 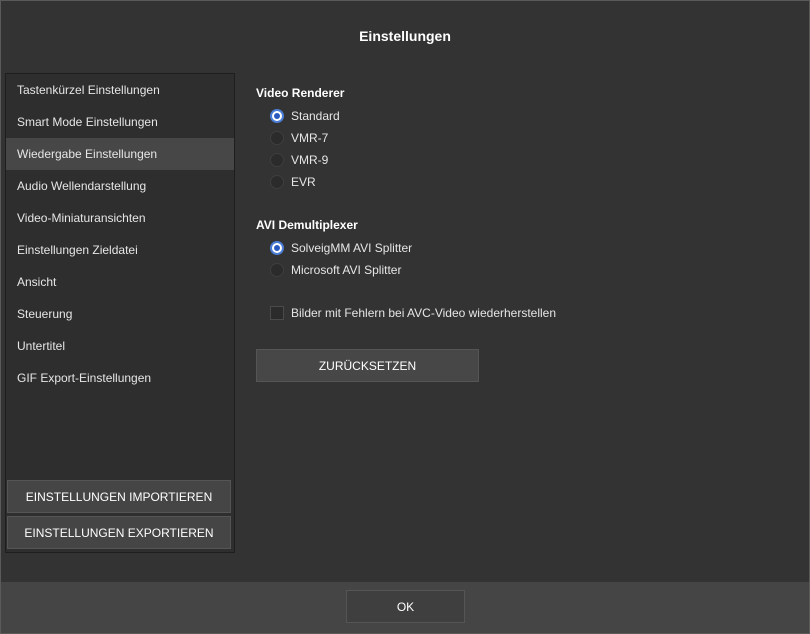 What do you see at coordinates (120, 378) in the screenshot?
I see `sidebar-item-gif-export: GIF Export-Einstellungen` at bounding box center [120, 378].